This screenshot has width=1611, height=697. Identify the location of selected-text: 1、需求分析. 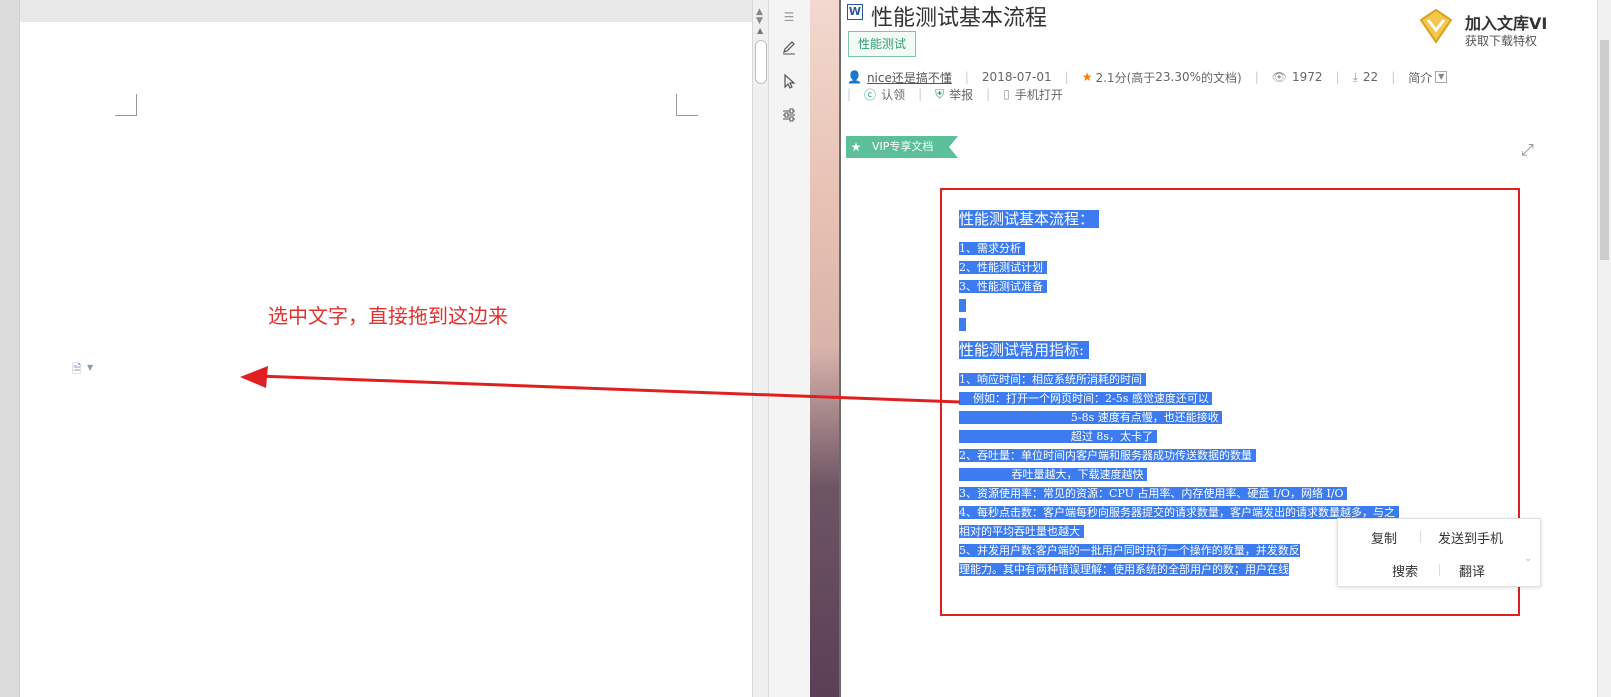
(992, 248).